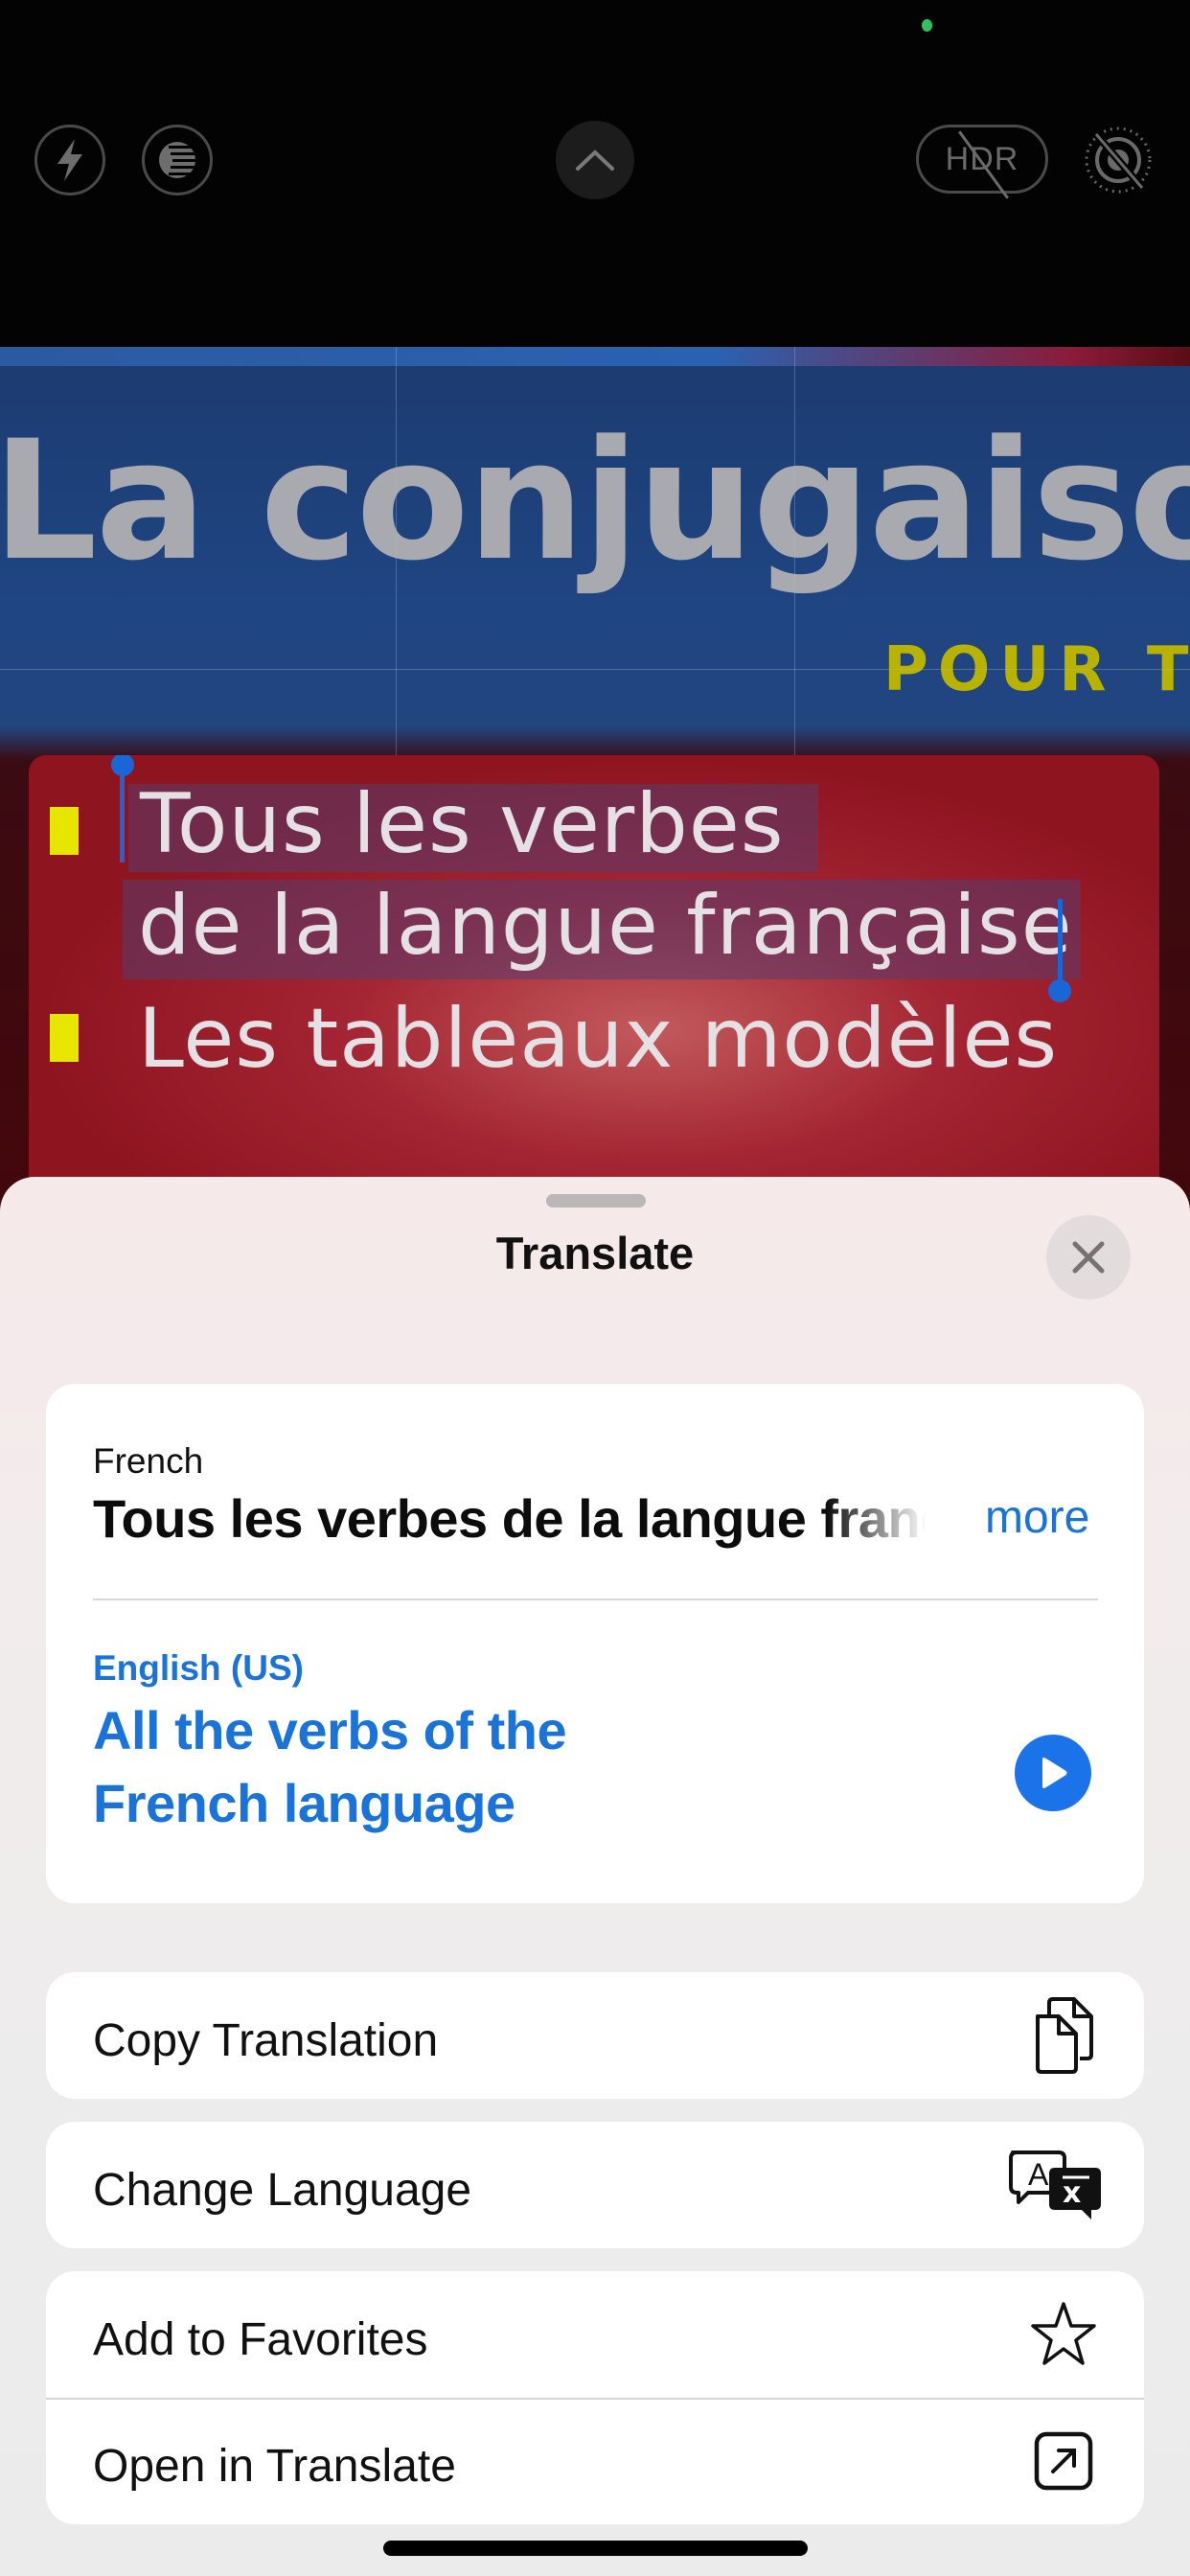 The image size is (1190, 2576). I want to click on action-label: Copy Translation, so click(266, 2041).